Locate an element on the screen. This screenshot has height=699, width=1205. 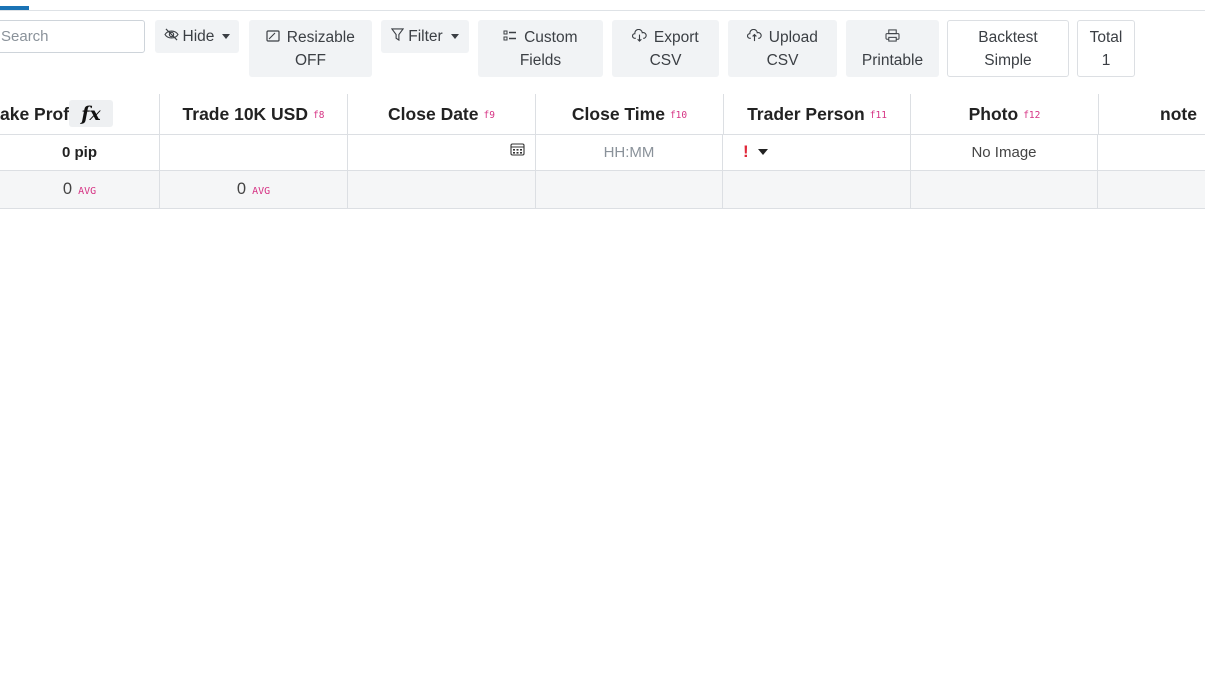
filter-label: Filter is located at coordinates (425, 36).